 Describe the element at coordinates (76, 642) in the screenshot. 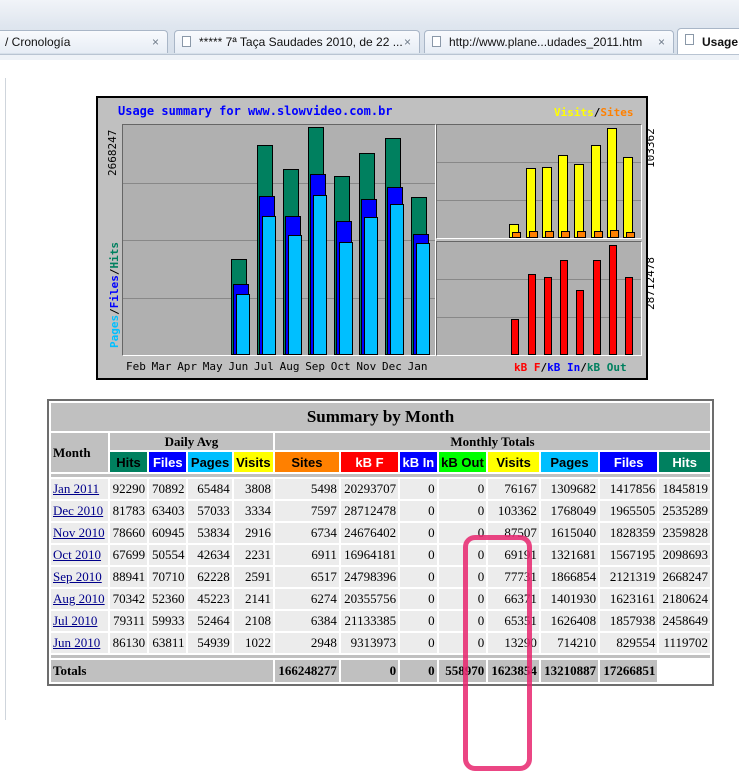

I see `month-link: Jun 2010` at that location.